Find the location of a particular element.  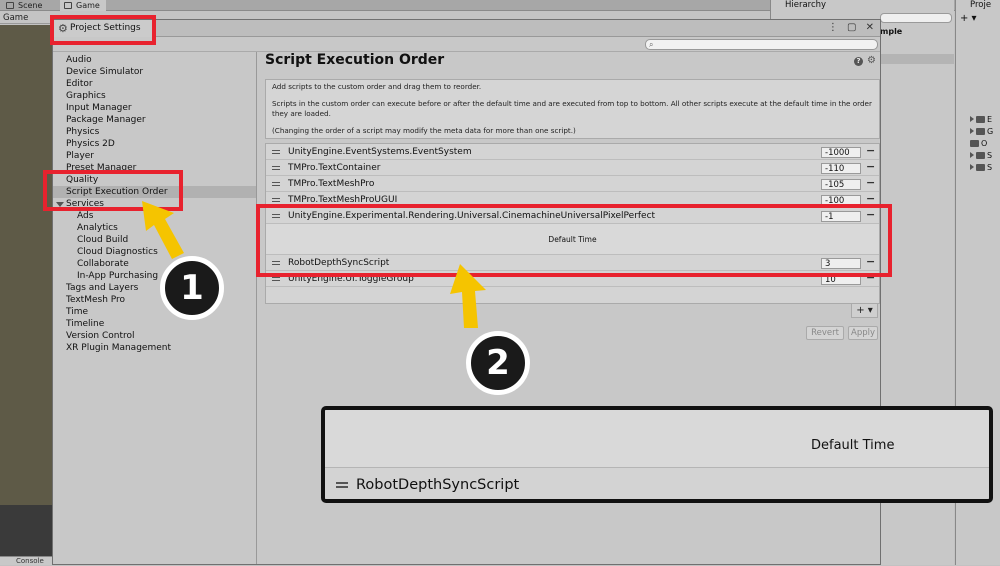

hierarchy-selected-row is located at coordinates (917, 59).